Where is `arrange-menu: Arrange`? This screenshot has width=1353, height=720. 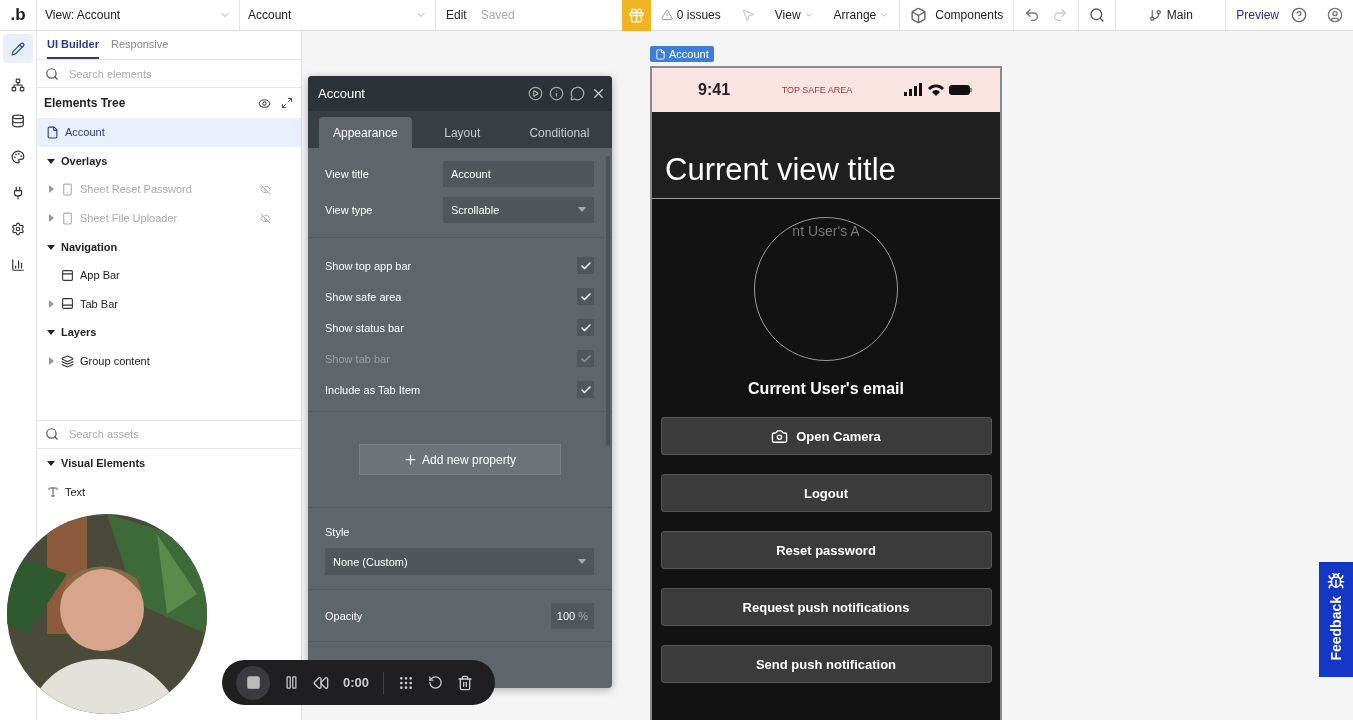
arrange-menu: Arrange is located at coordinates (855, 15).